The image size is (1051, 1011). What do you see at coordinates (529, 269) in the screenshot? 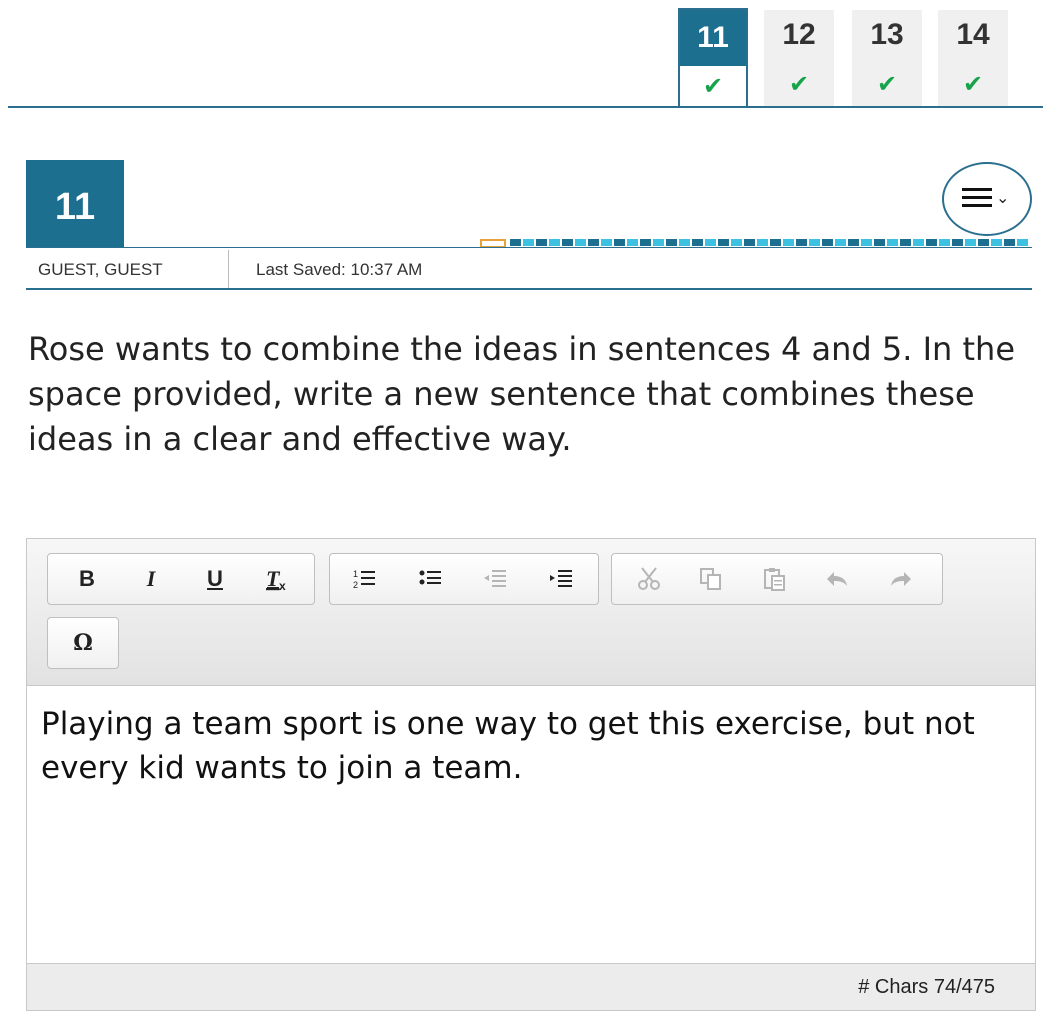
I see `info-bar: GUEST, GUEST Last Saved: 10:37 AM` at bounding box center [529, 269].